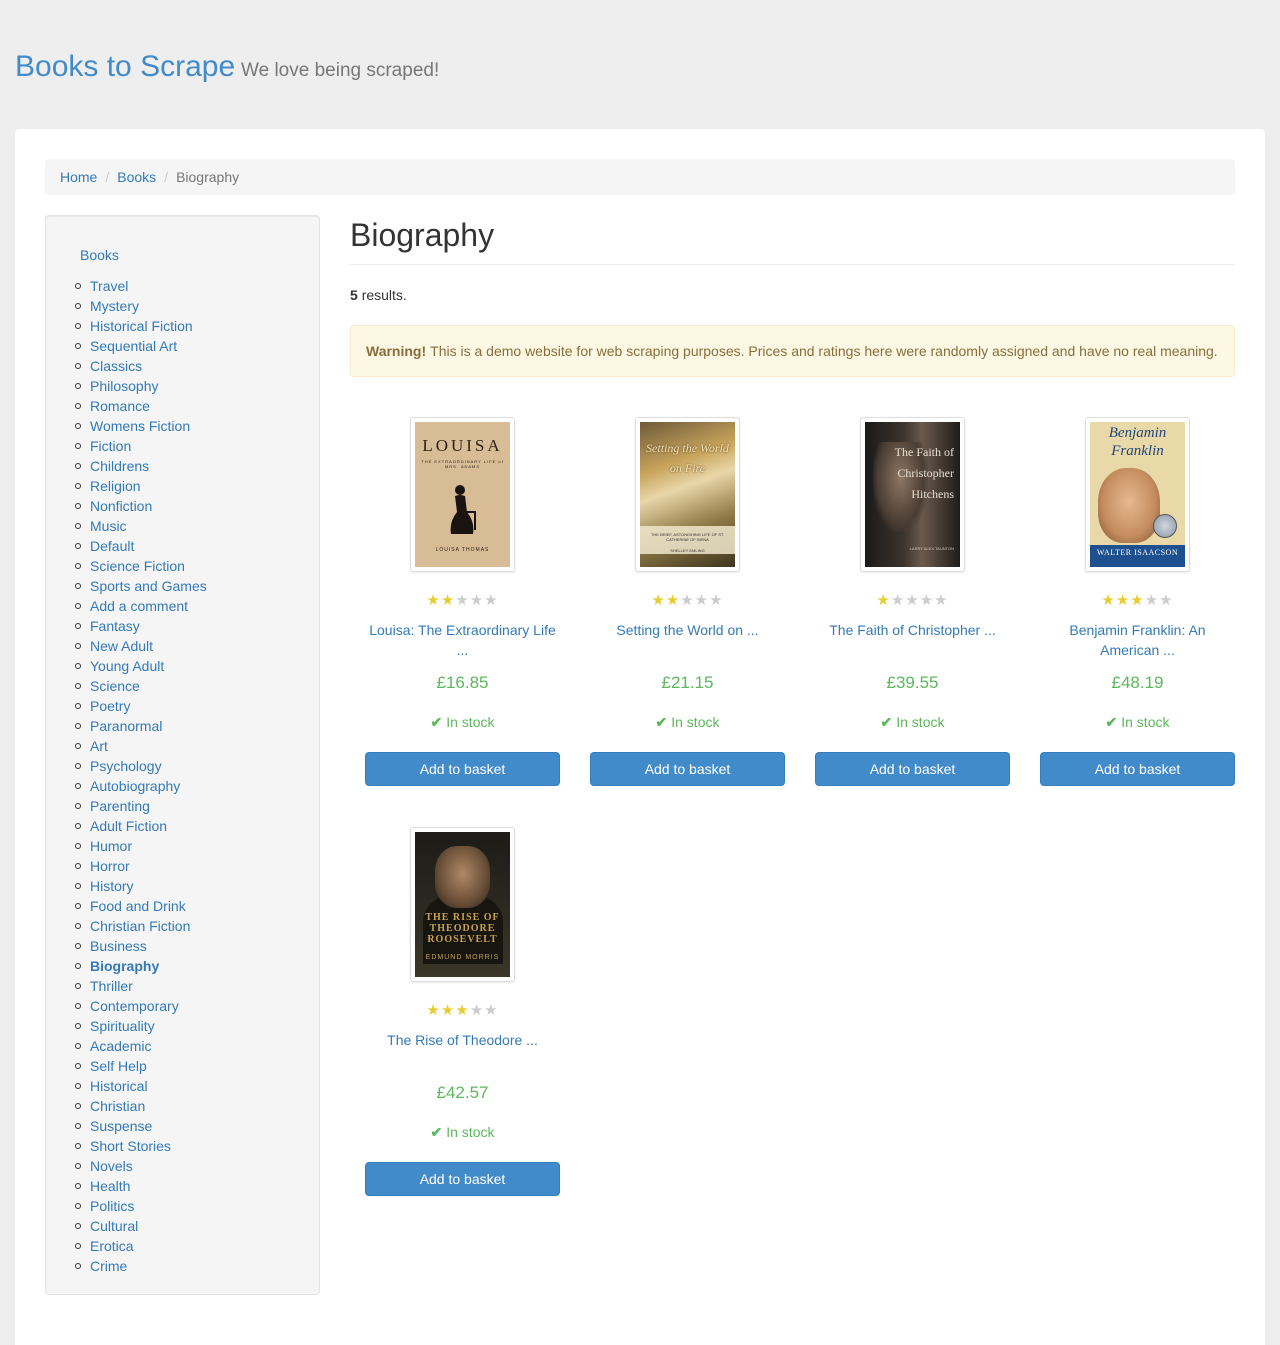 Image resolution: width=1280 pixels, height=1345 pixels. I want to click on cover-title: THE RISE OF THEODORE ROOSEVELT, so click(462, 928).